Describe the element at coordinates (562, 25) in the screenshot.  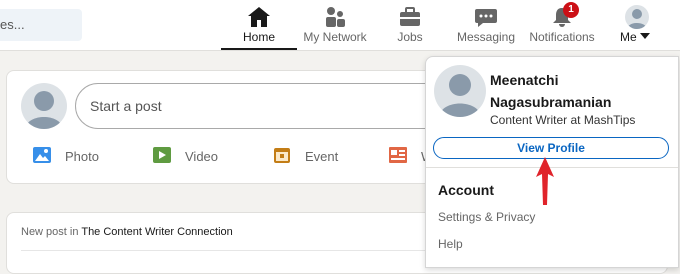
I see `nav-notifications: Notifications` at that location.